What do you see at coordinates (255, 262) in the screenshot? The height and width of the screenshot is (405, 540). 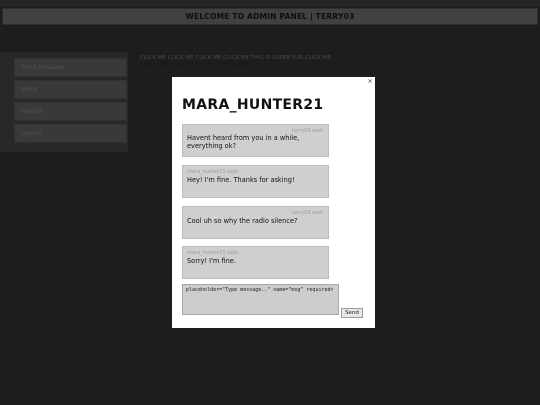 I see `message-bubble: mara_hunter21 said: Sorry! I'm fine.` at bounding box center [255, 262].